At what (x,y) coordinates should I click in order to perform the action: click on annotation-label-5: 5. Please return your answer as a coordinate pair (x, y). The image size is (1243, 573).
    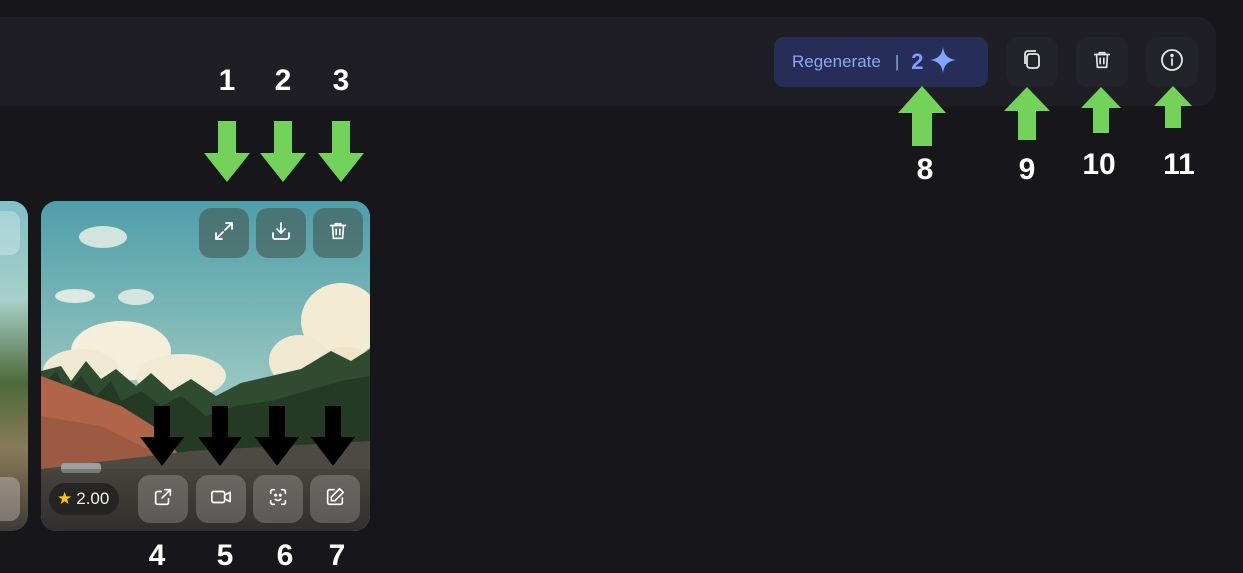
    Looking at the image, I should click on (225, 555).